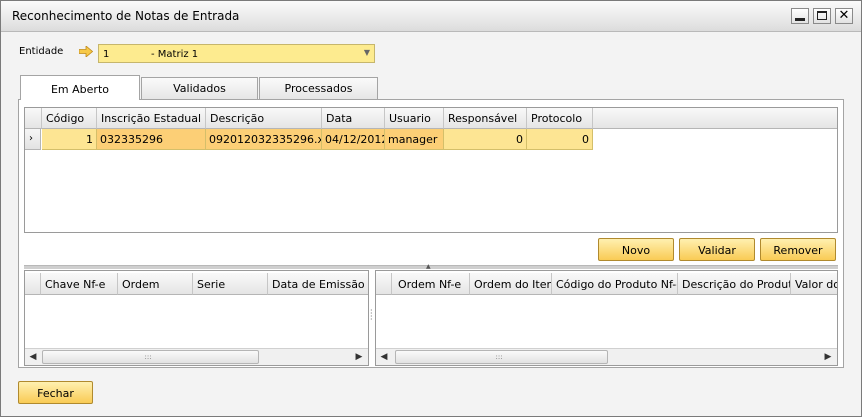 The height and width of the screenshot is (417, 862). I want to click on cell-codigo: 1, so click(69, 139).